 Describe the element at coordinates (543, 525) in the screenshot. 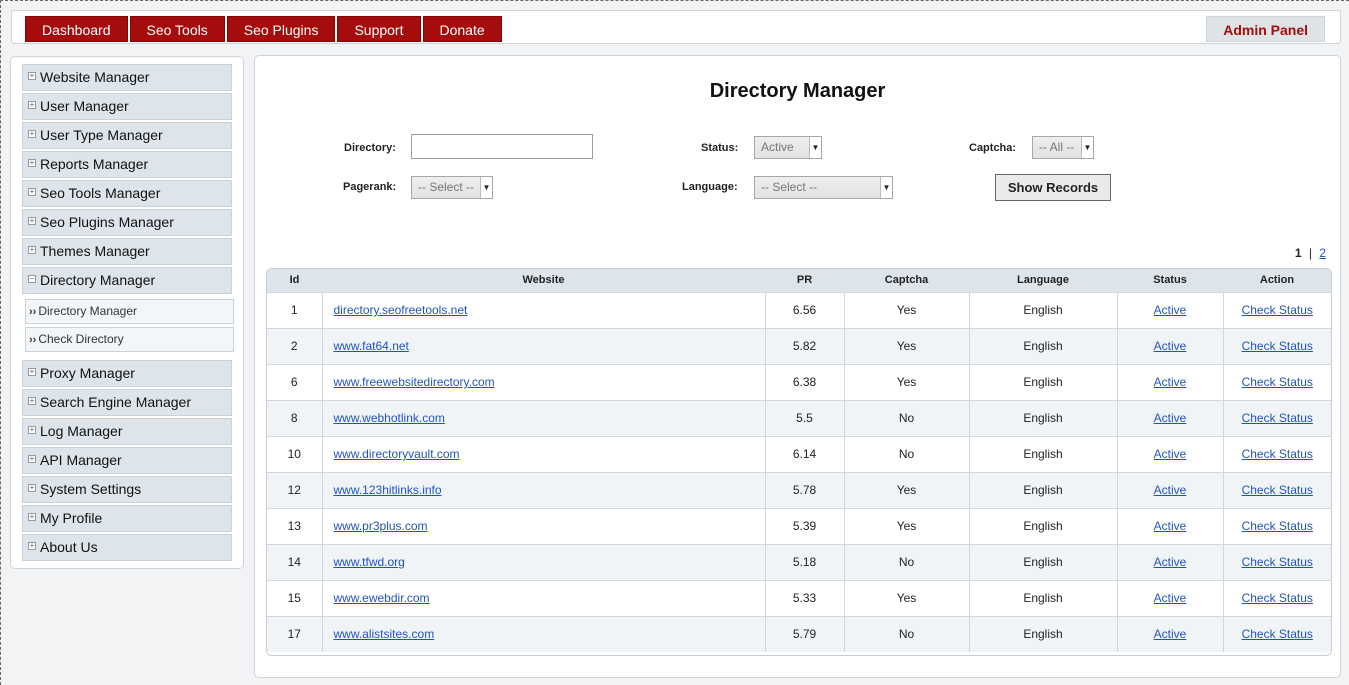

I see `cell-website: www.pr3plus.com` at that location.